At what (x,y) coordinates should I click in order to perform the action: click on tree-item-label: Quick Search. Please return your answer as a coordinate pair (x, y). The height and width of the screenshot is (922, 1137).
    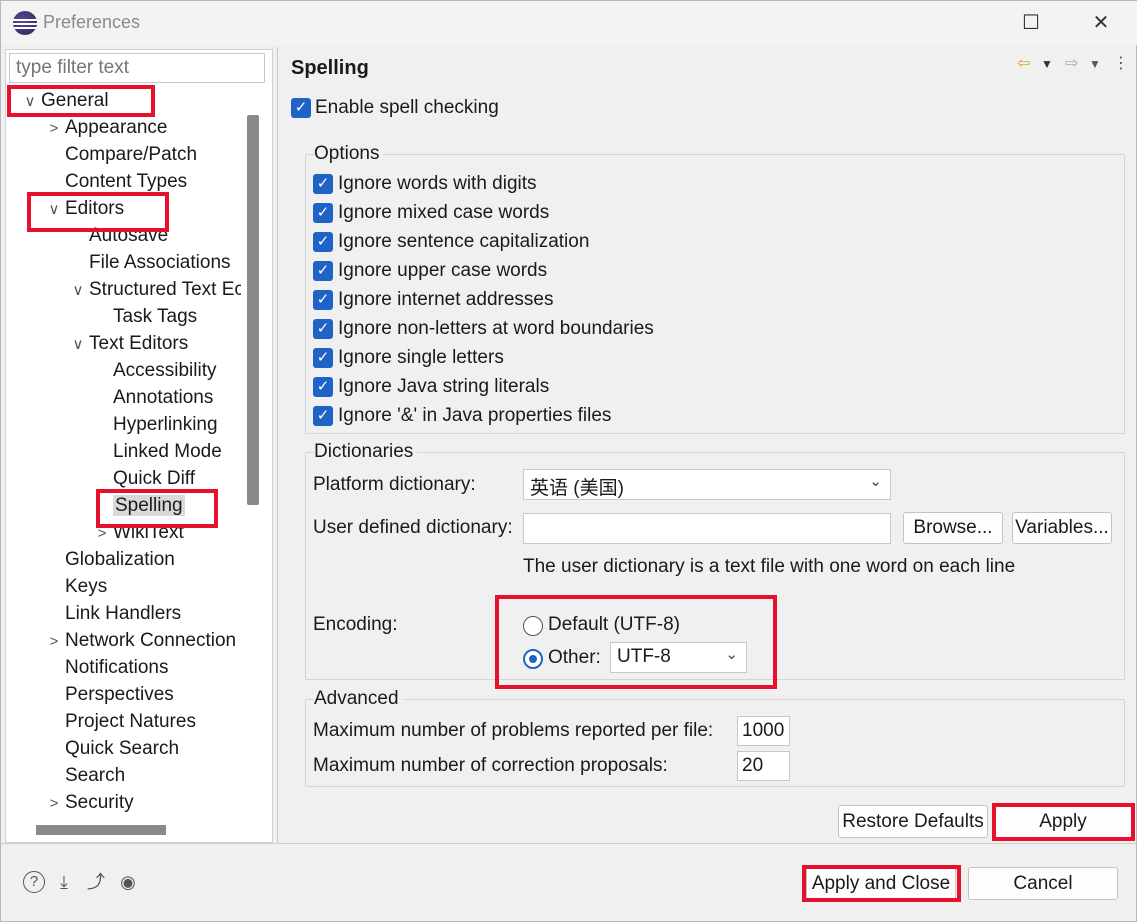
    Looking at the image, I should click on (122, 748).